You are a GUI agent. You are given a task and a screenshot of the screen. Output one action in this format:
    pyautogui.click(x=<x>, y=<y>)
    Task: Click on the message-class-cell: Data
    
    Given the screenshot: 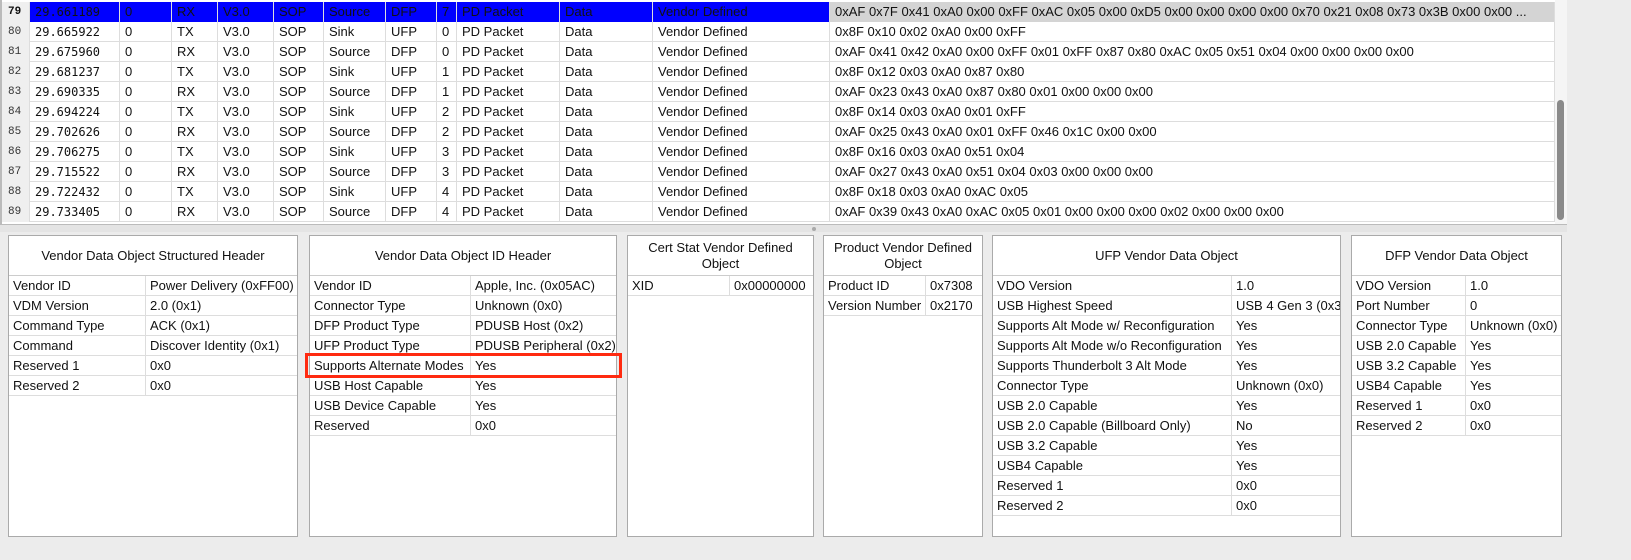 What is the action you would take?
    pyautogui.click(x=606, y=52)
    